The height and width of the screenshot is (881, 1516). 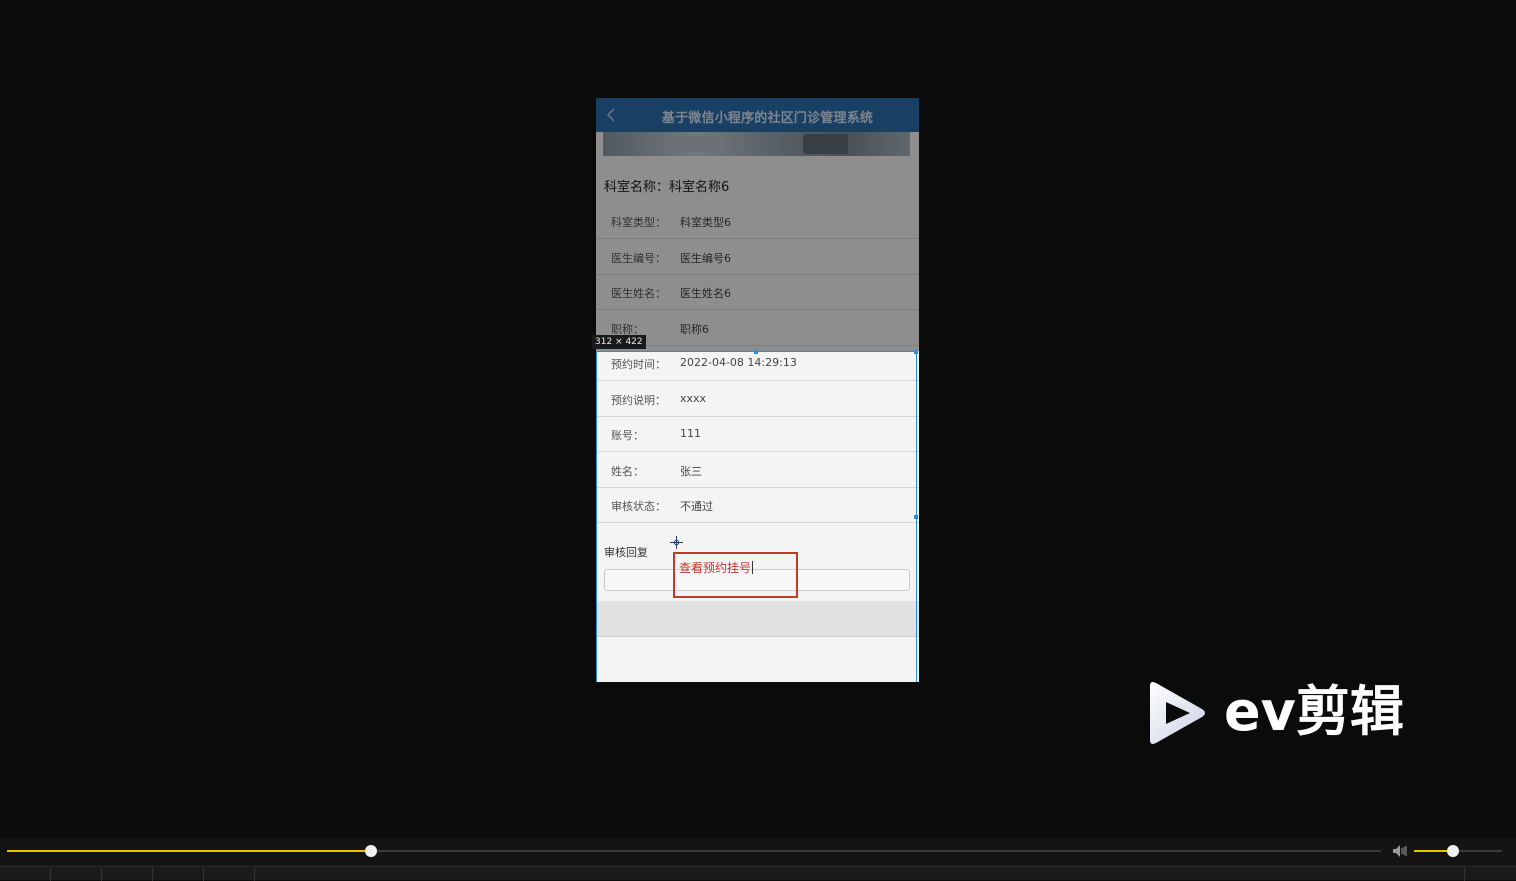 I want to click on field-row-review-status: 审核状态： 不通过, so click(x=757, y=505).